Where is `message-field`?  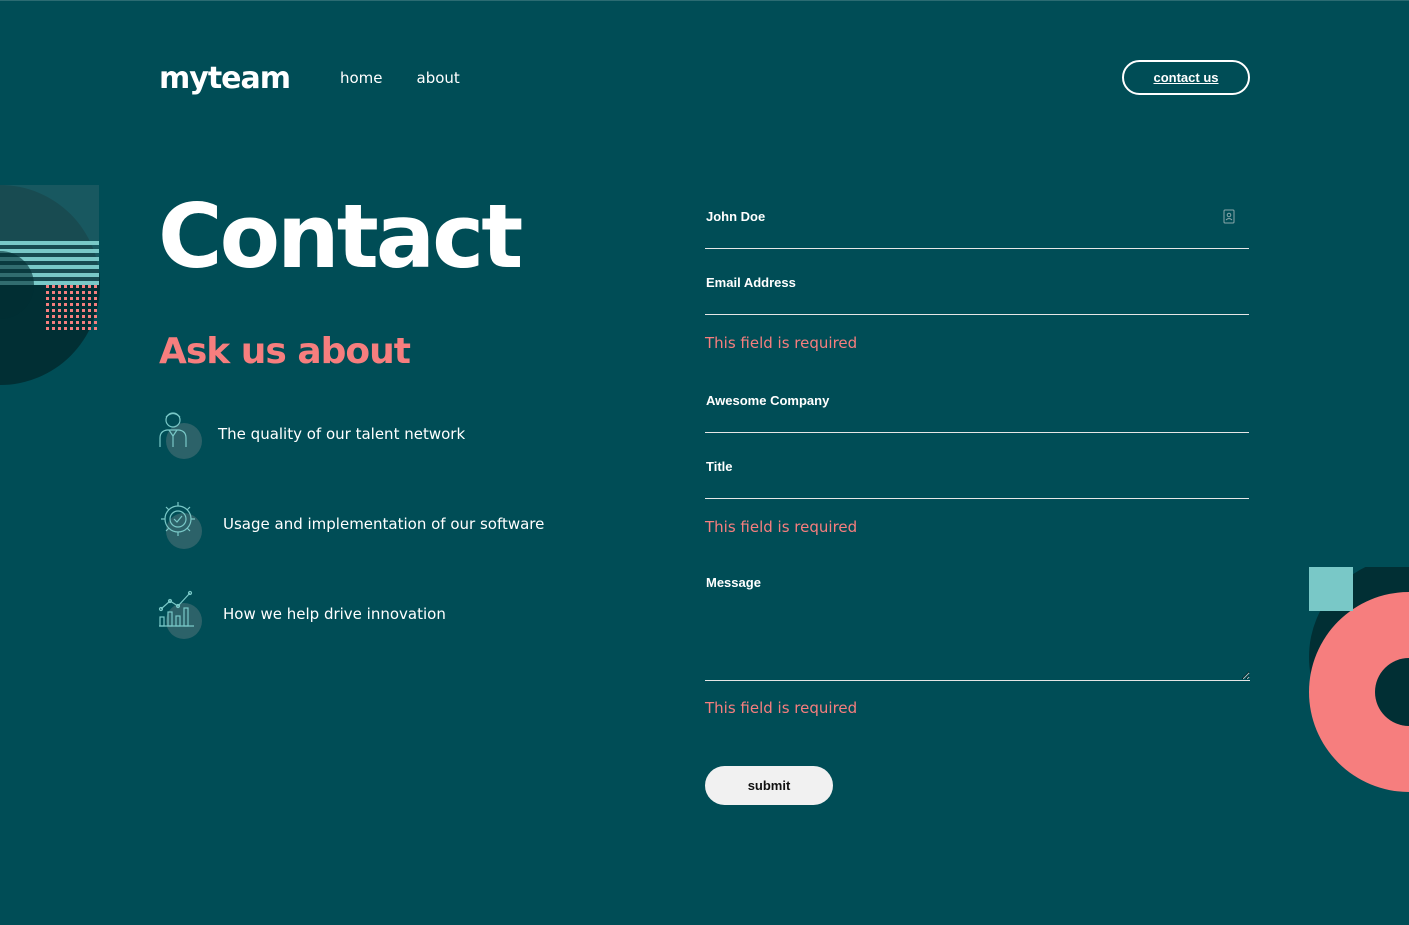 message-field is located at coordinates (977, 624).